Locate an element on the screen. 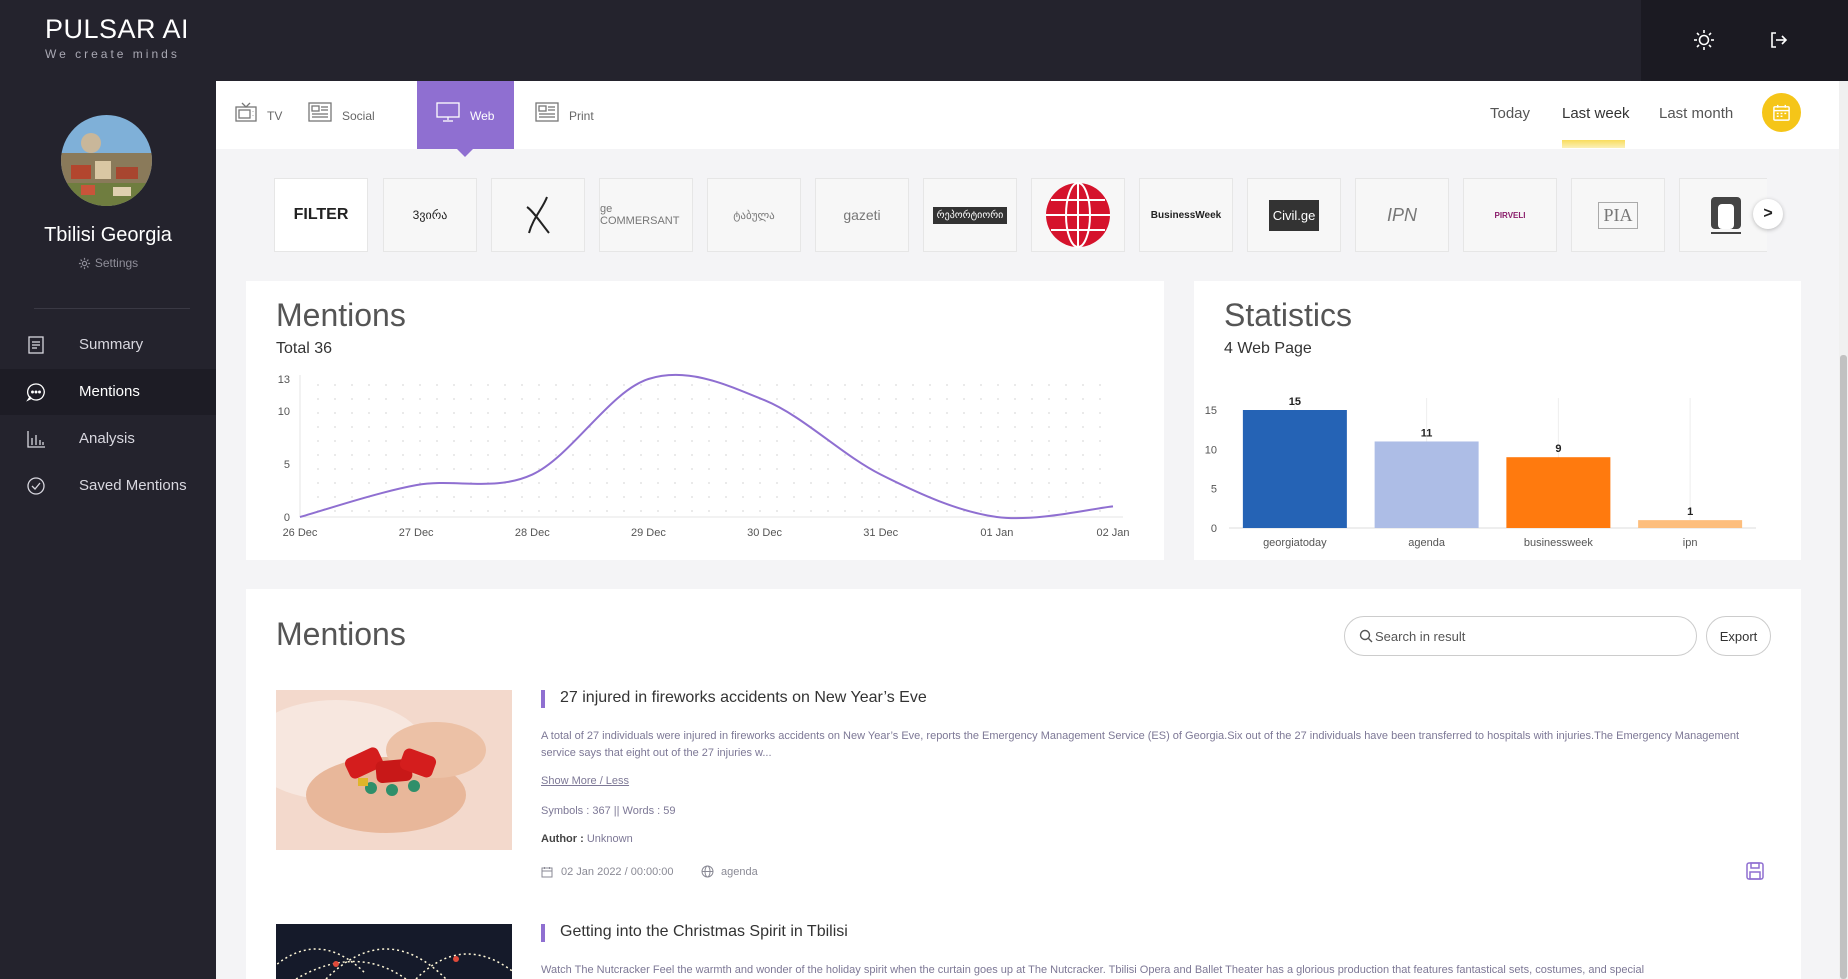  logo-card: PIRVELI is located at coordinates (1510, 215).